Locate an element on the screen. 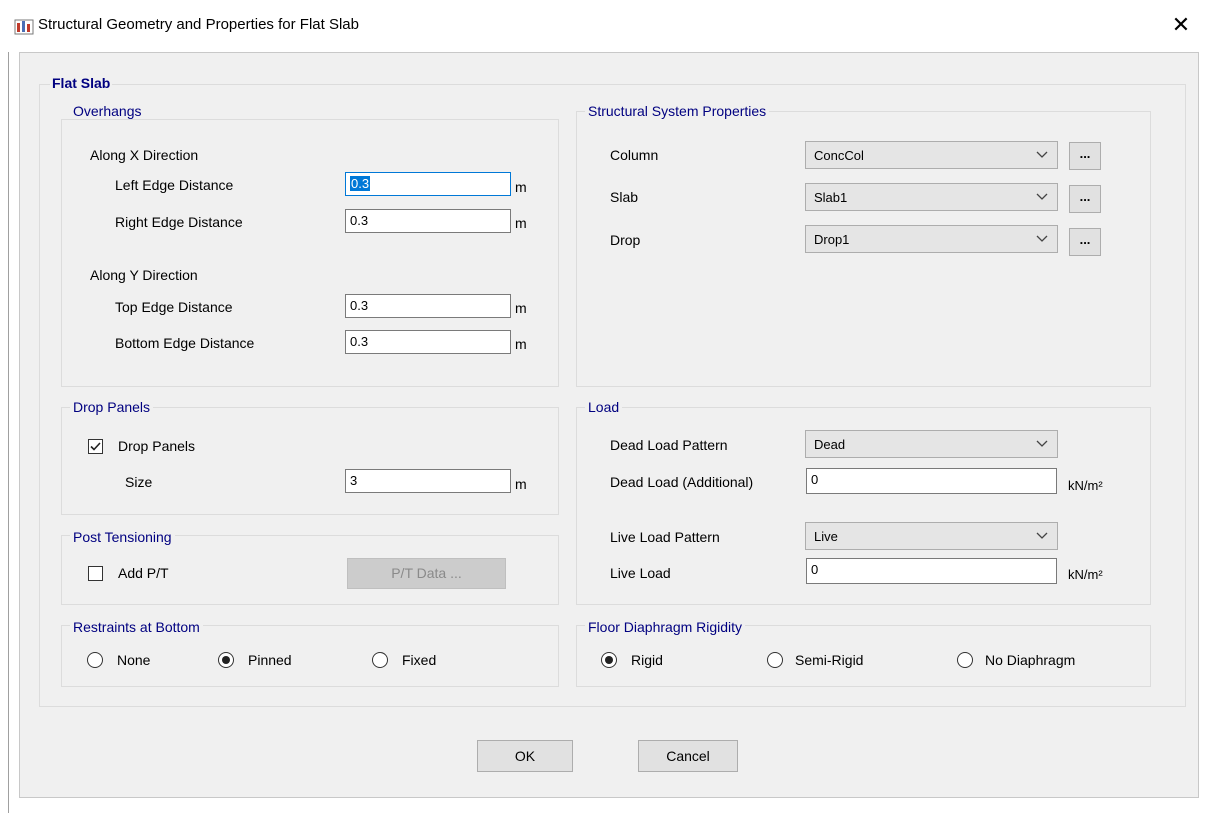 The image size is (1205, 813). diaphragm-semirigid-label: Semi-Rigid is located at coordinates (829, 660).